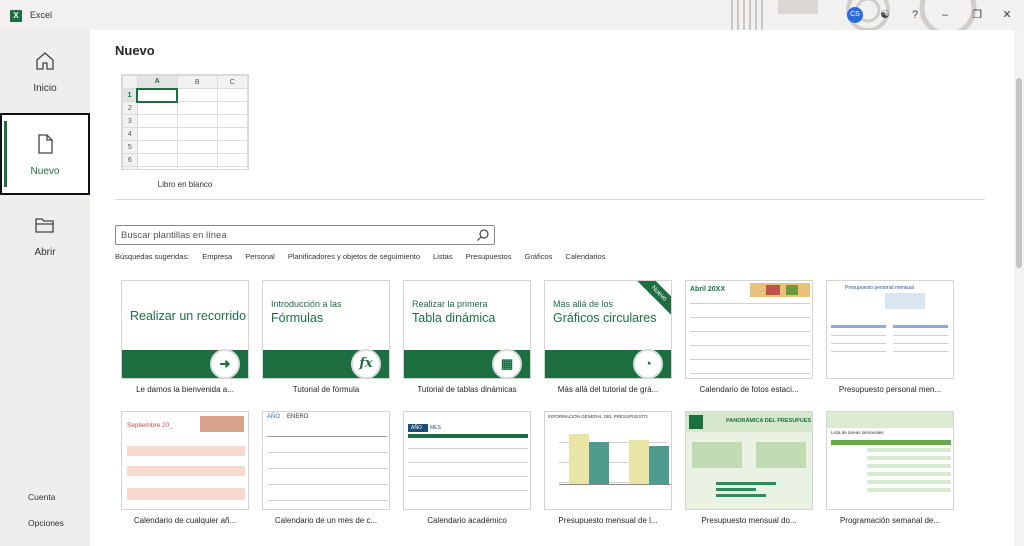 The width and height of the screenshot is (1024, 546). Describe the element at coordinates (185, 460) in the screenshot. I see `template-thumbnail: Septiembre 20_` at that location.